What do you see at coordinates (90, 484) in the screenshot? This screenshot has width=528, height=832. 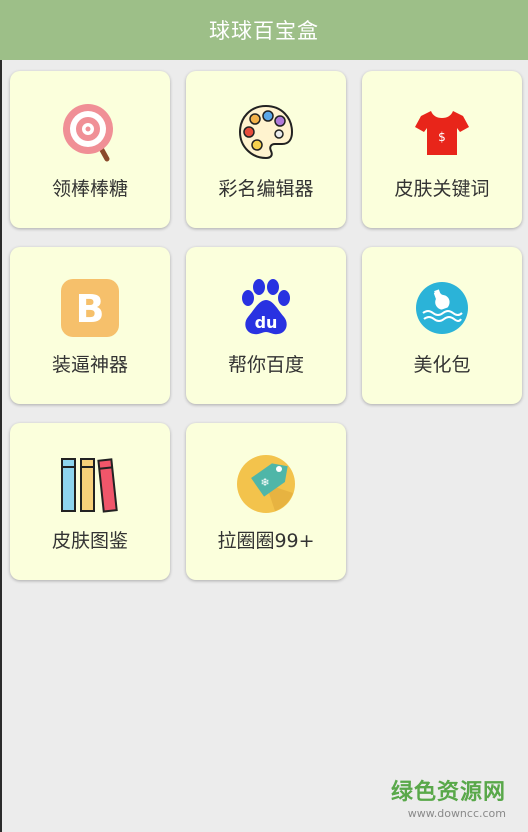 I see `books-icon` at bounding box center [90, 484].